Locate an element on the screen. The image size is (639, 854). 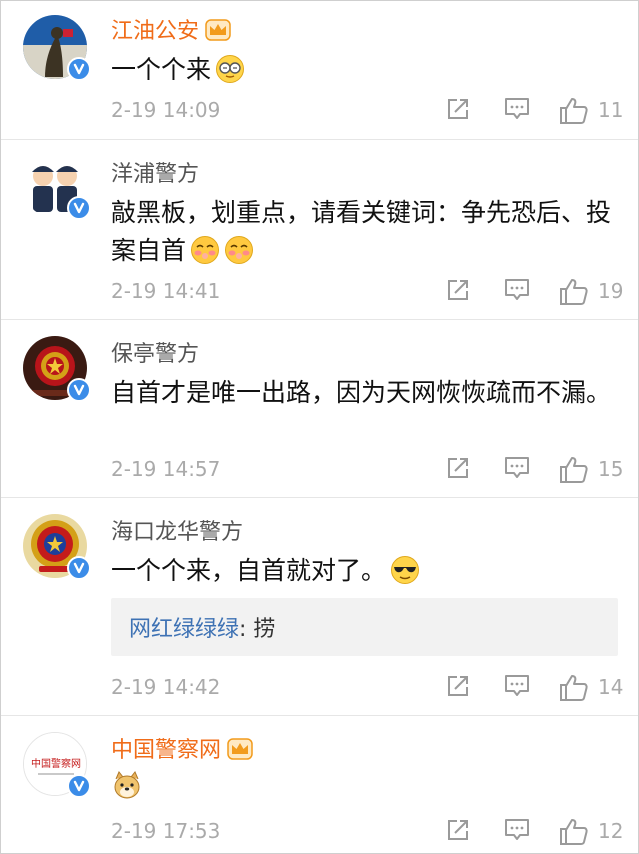
comment-text: 自首才是唯一出路，因为天网恢恢疏而不漏。 is located at coordinates (361, 392).